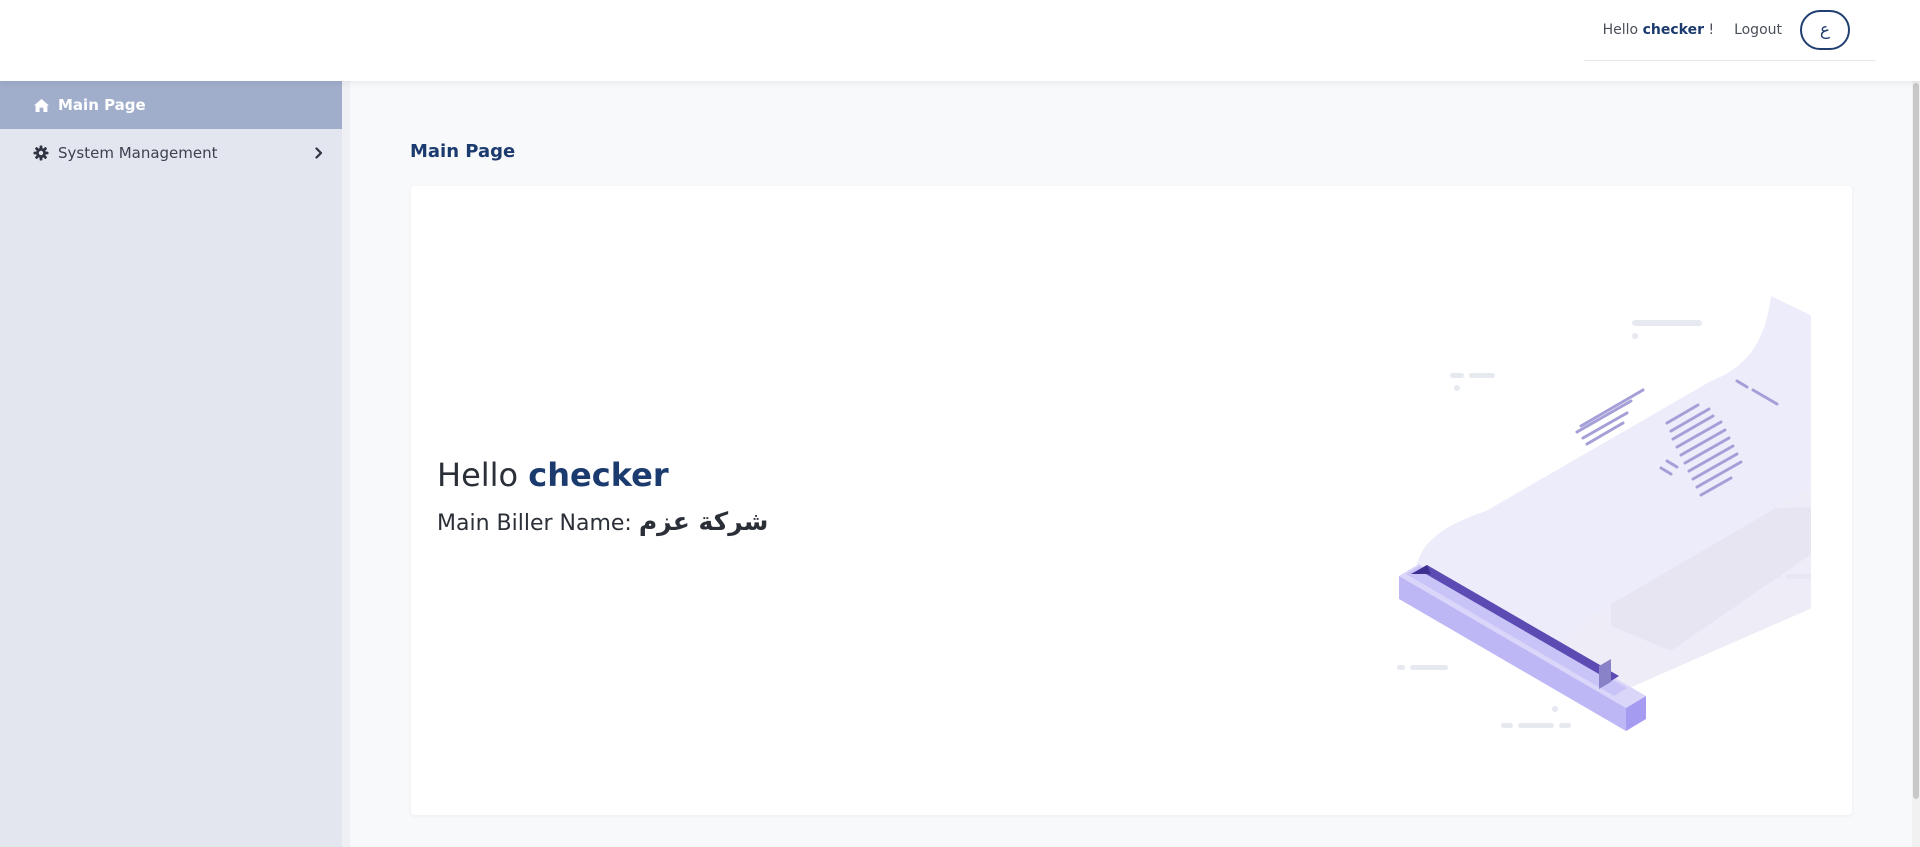 The image size is (1920, 847). I want to click on sidebar-item-system-management: System Management, so click(171, 153).